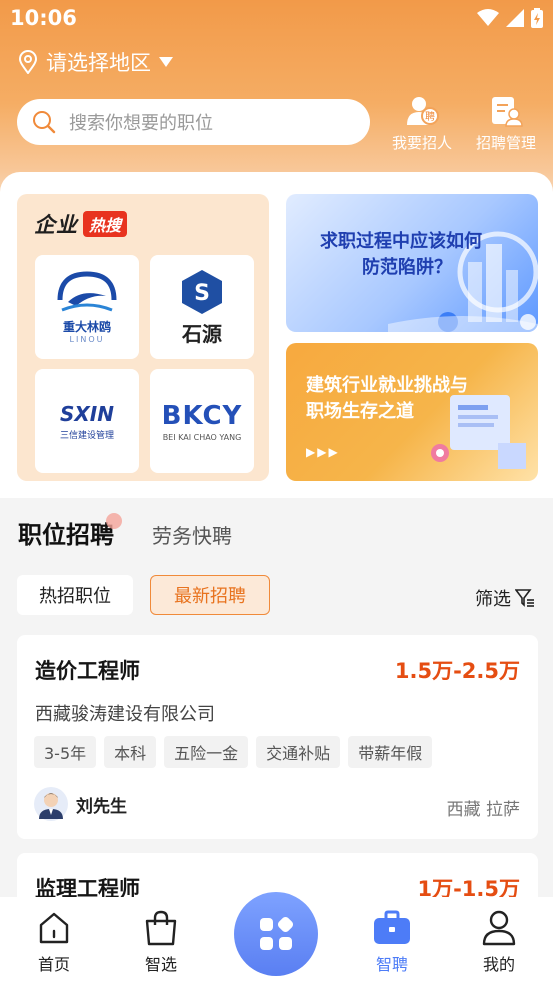 The width and height of the screenshot is (553, 984). I want to click on tab-active-dot, so click(114, 521).